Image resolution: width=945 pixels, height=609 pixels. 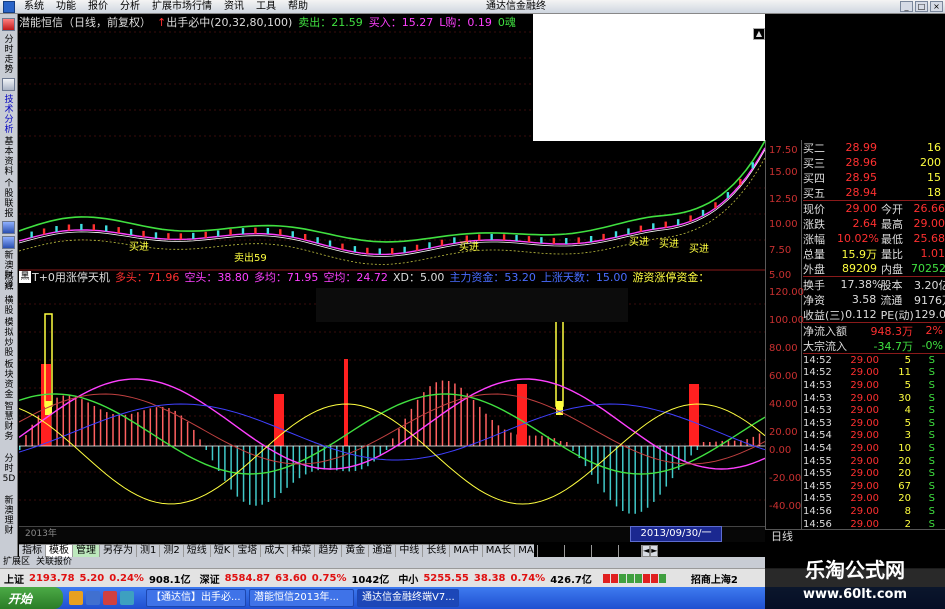 What do you see at coordinates (59, 551) in the screenshot?
I see `formula-tab: 模板` at bounding box center [59, 551].